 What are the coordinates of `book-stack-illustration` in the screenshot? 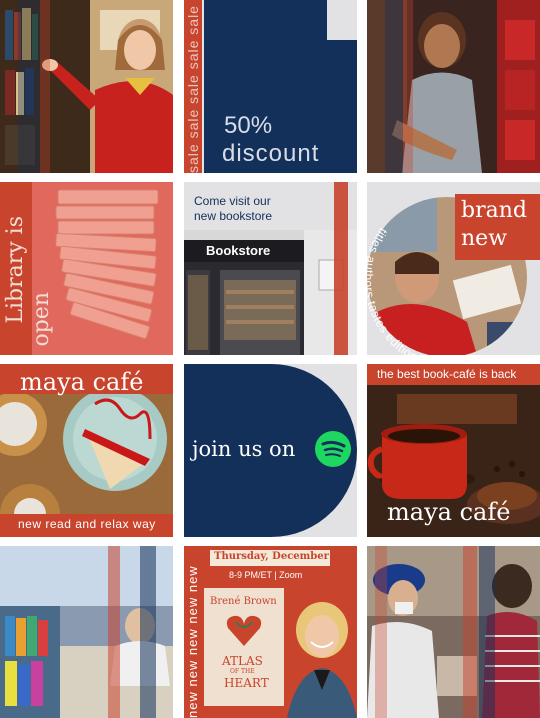 It's located at (107, 264).